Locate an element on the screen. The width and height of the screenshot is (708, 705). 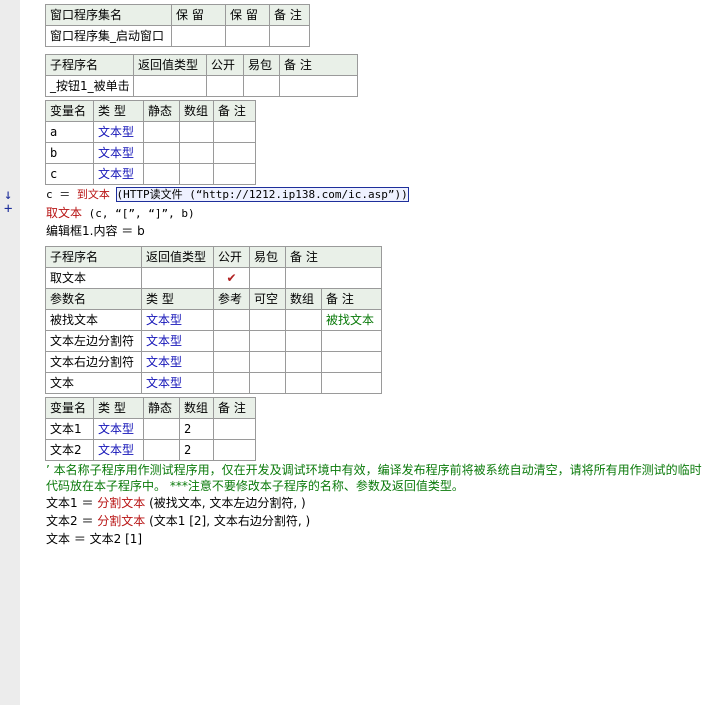
param-name-cell: 文本 is located at coordinates (93, 383).